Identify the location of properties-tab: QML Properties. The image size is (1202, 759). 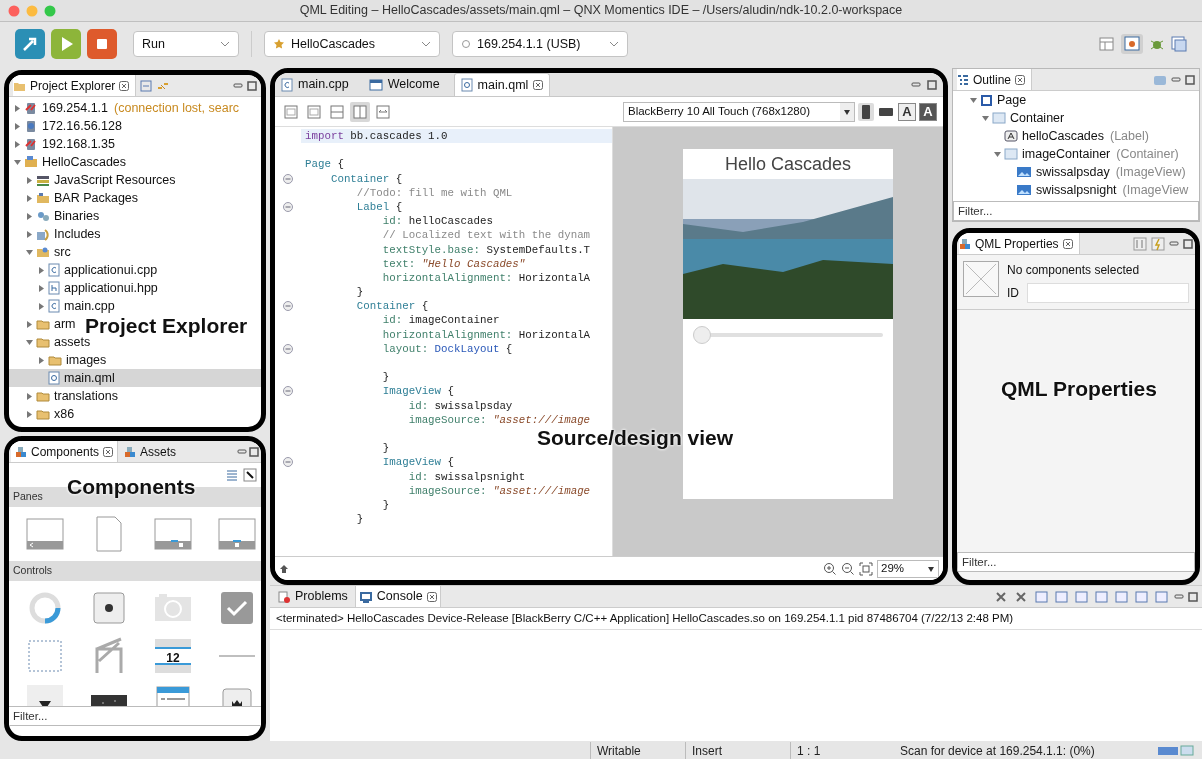
(1019, 243).